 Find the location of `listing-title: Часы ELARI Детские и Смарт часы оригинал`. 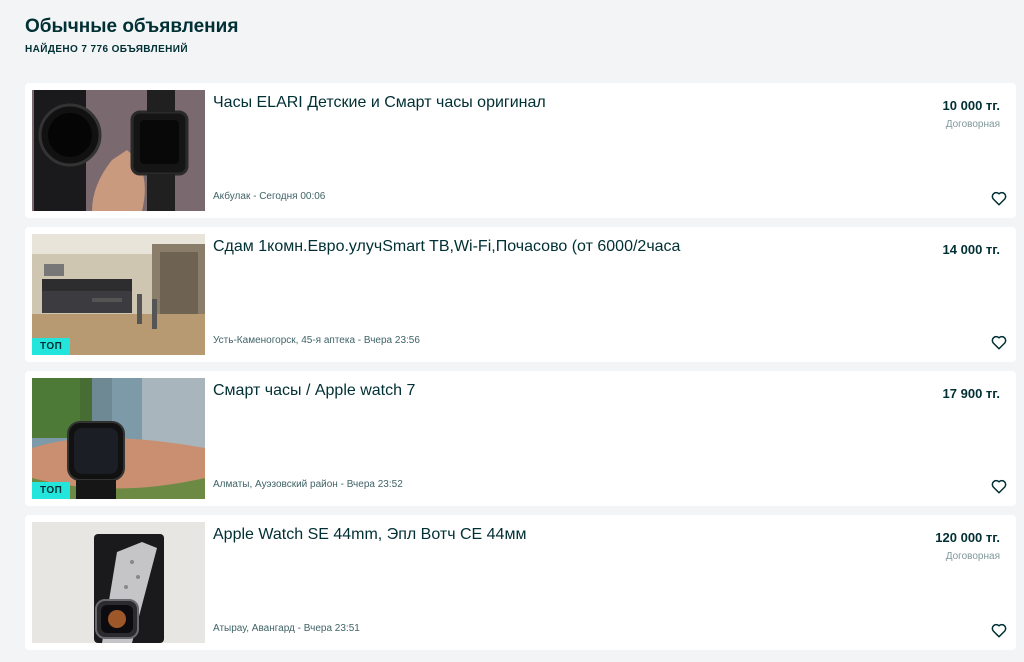

listing-title: Часы ELARI Детские и Смарт часы оригинал is located at coordinates (379, 103).